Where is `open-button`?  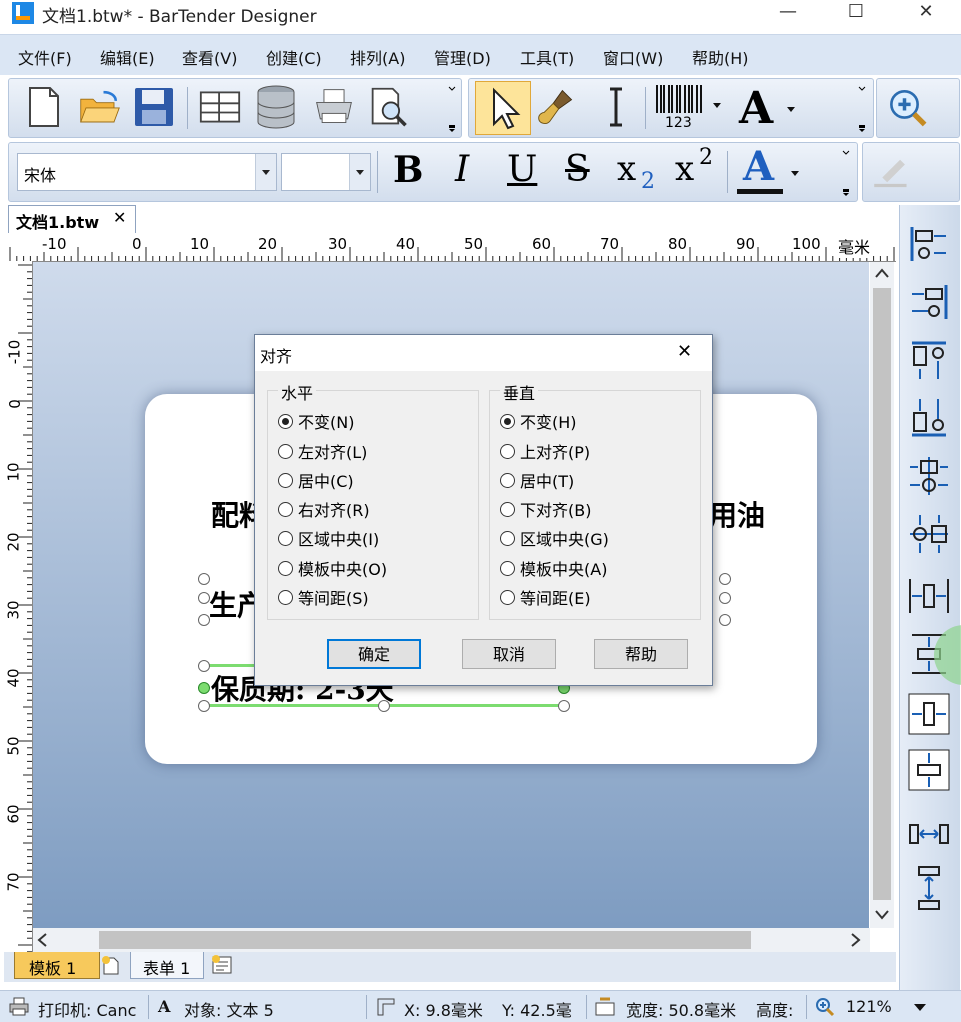
open-button is located at coordinates (100, 107).